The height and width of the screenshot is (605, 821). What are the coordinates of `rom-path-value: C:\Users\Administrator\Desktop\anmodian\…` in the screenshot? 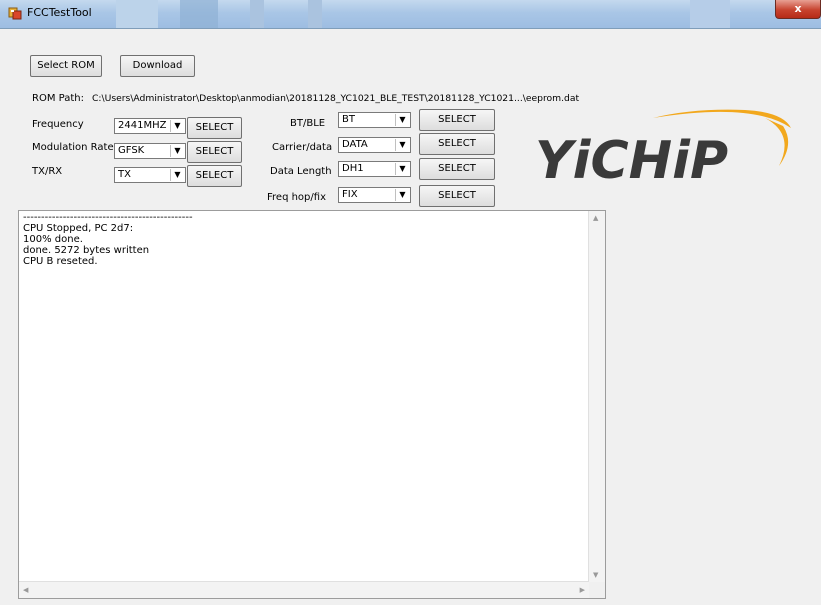 It's located at (336, 98).